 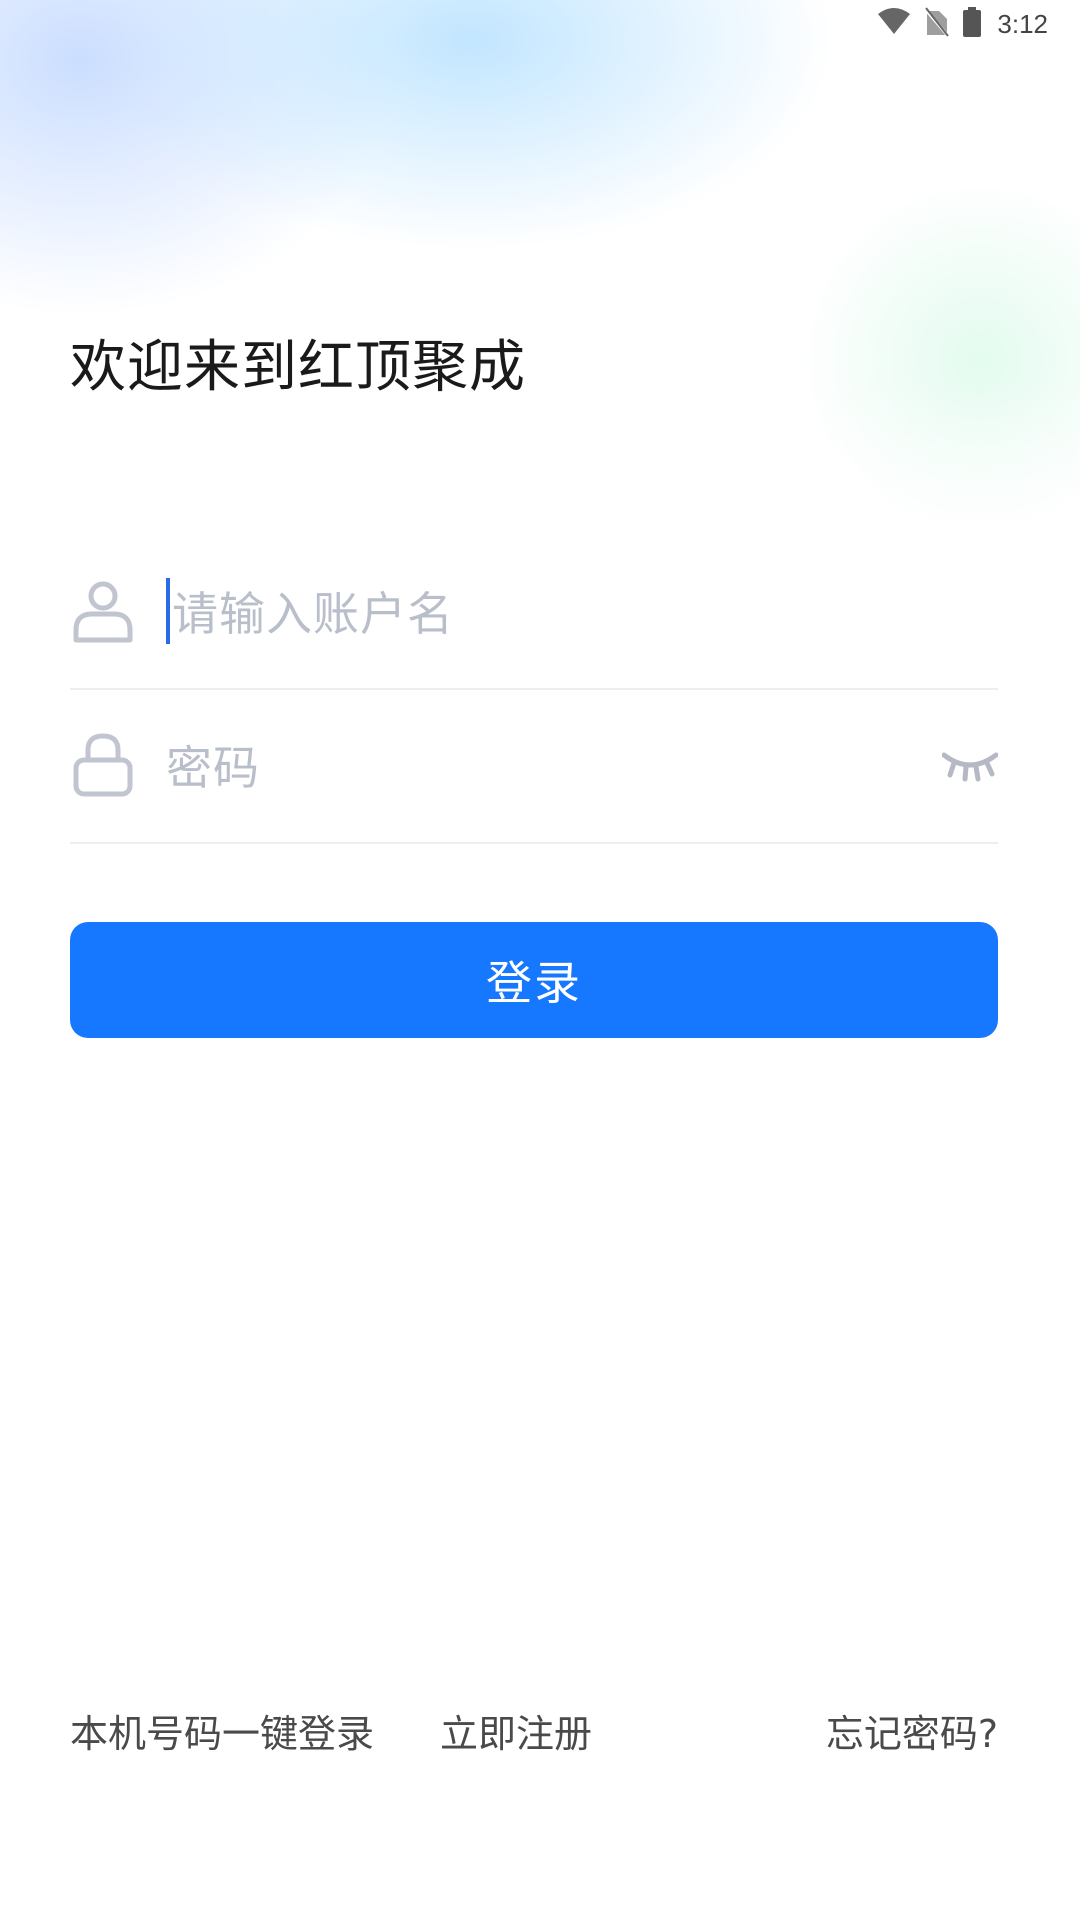 I want to click on user-icon, so click(x=103, y=611).